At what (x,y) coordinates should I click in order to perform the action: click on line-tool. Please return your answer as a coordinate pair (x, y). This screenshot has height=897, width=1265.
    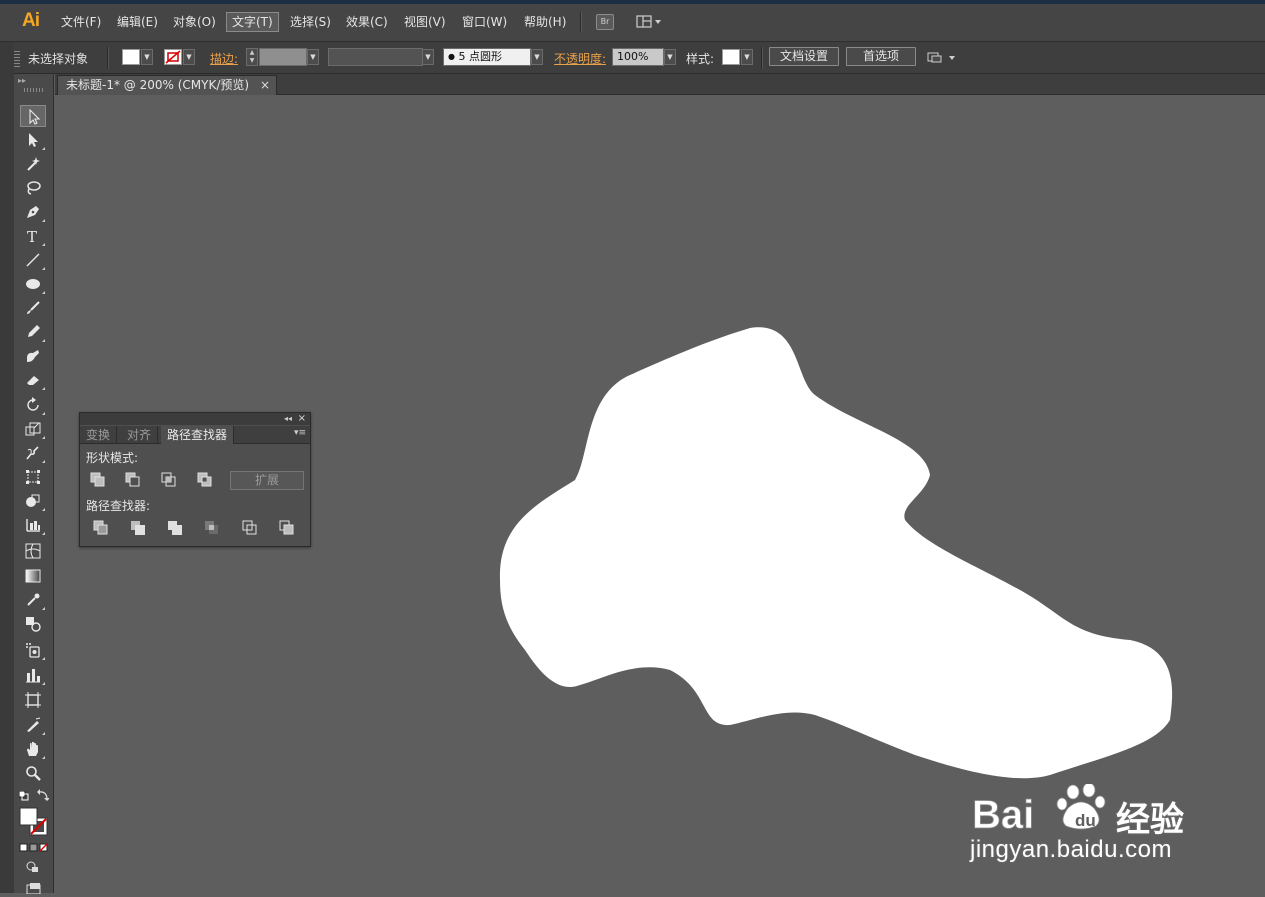
    Looking at the image, I should click on (33, 260).